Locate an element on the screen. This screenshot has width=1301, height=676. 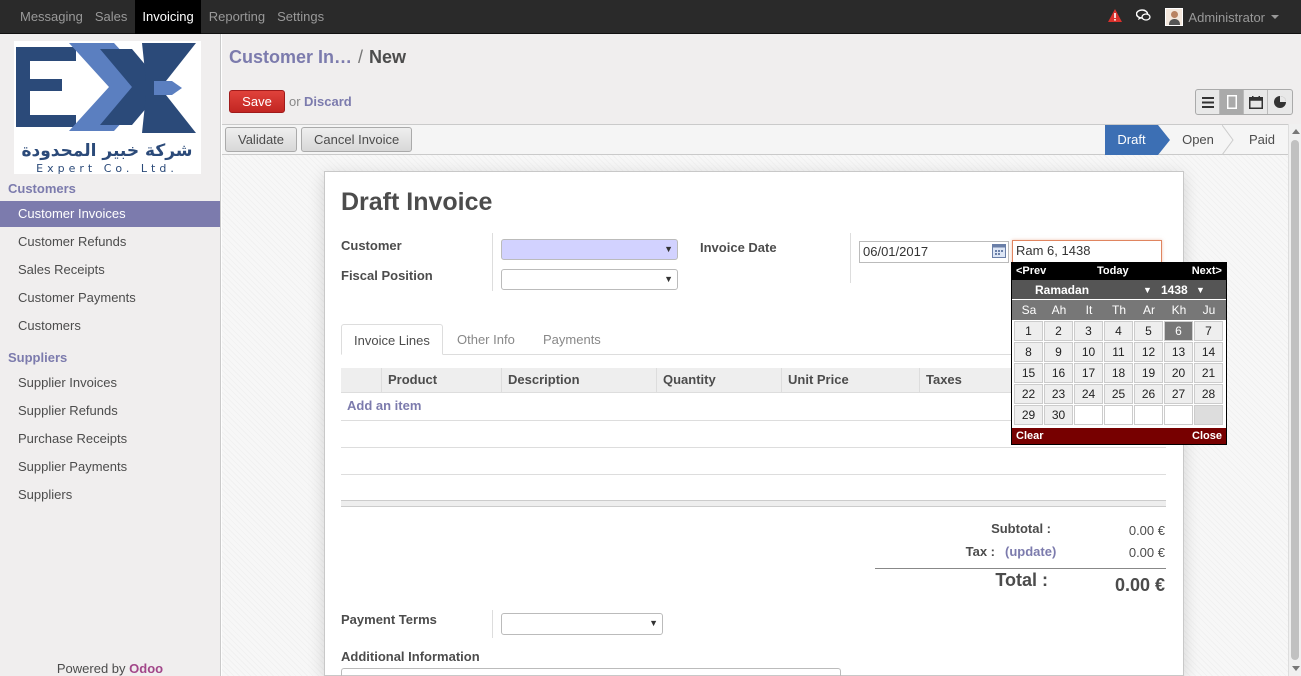
sidebar-item-supplier-invoices: Supplier Invoices is located at coordinates (110, 383).